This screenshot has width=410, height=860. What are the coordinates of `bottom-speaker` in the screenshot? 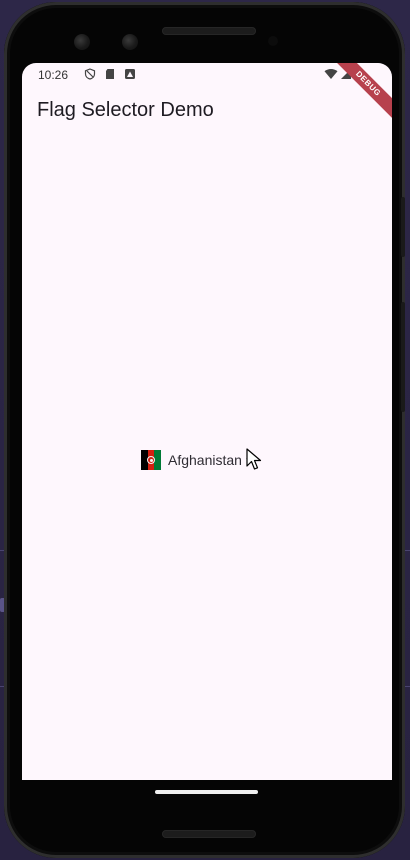 It's located at (209, 834).